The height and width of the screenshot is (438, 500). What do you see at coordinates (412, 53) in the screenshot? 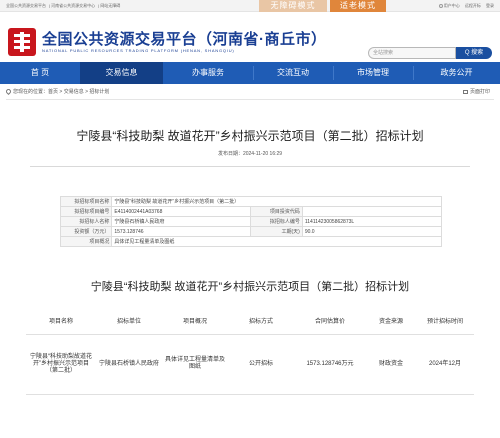
I see `search-input: 全站搜索` at bounding box center [412, 53].